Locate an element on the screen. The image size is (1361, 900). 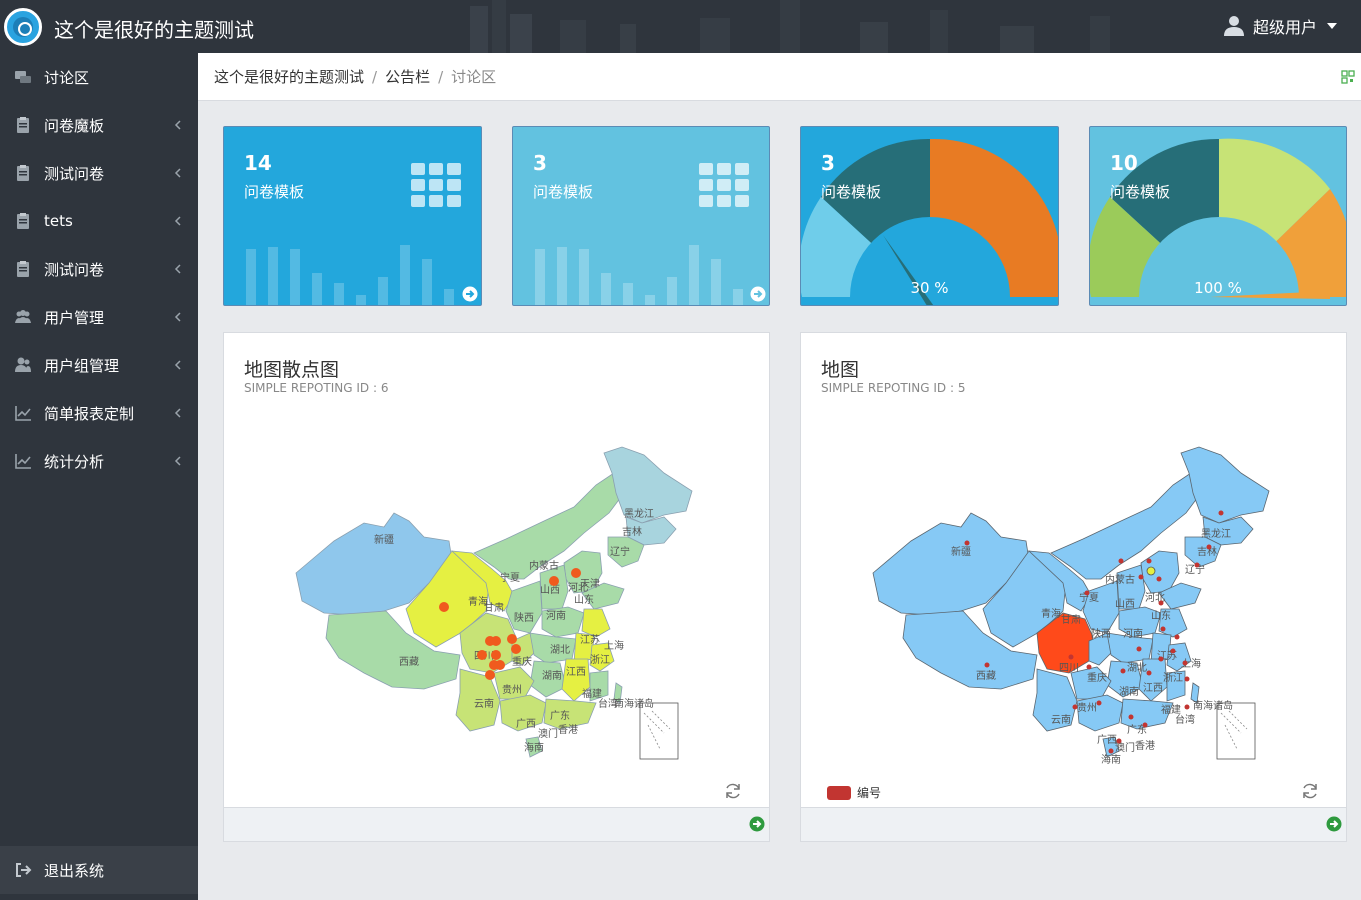
gauge-percent: 30 % is located at coordinates (929, 288).